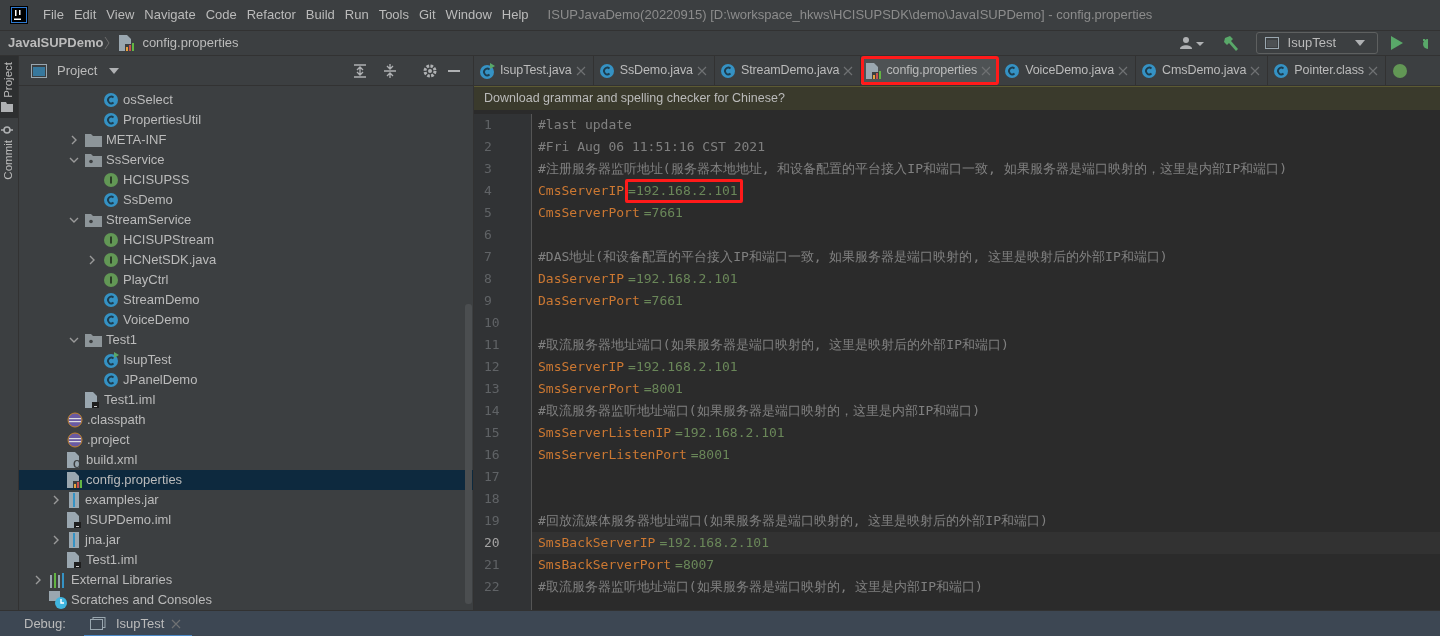 This screenshot has height=636, width=1440. I want to click on tree-item: META-INF, so click(246, 140).